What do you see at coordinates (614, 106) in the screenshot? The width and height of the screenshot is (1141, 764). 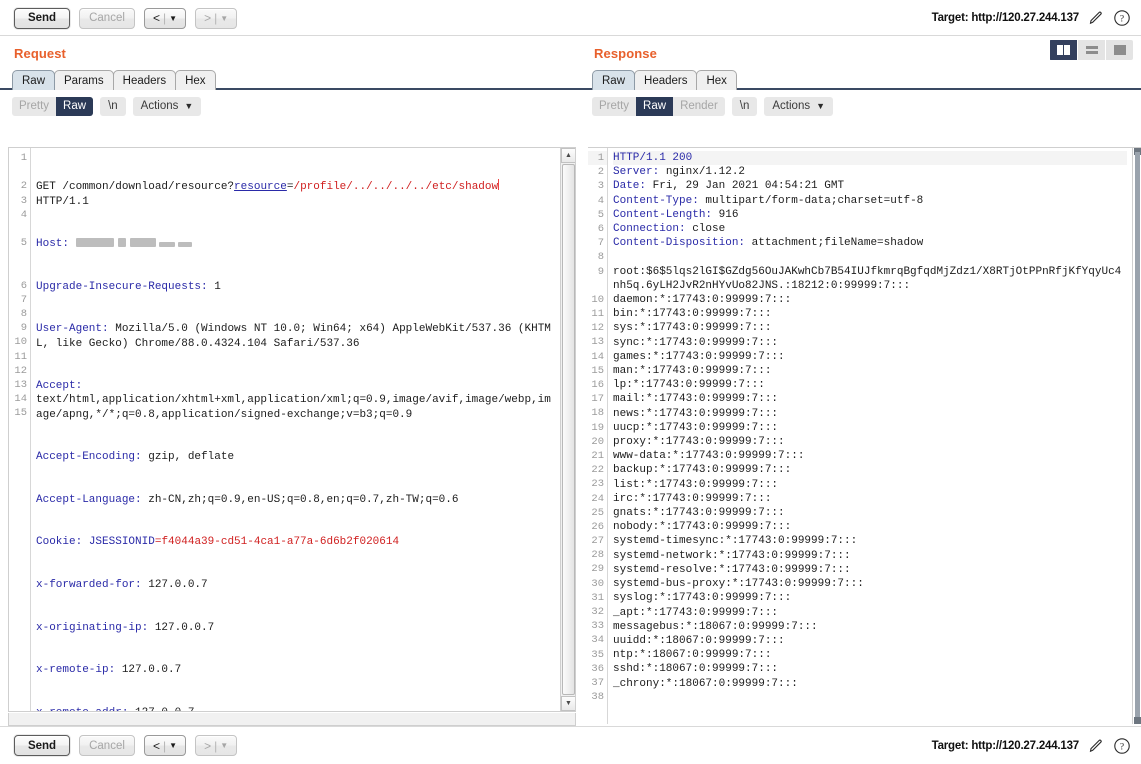 I see `response-pretty-button: Pretty` at bounding box center [614, 106].